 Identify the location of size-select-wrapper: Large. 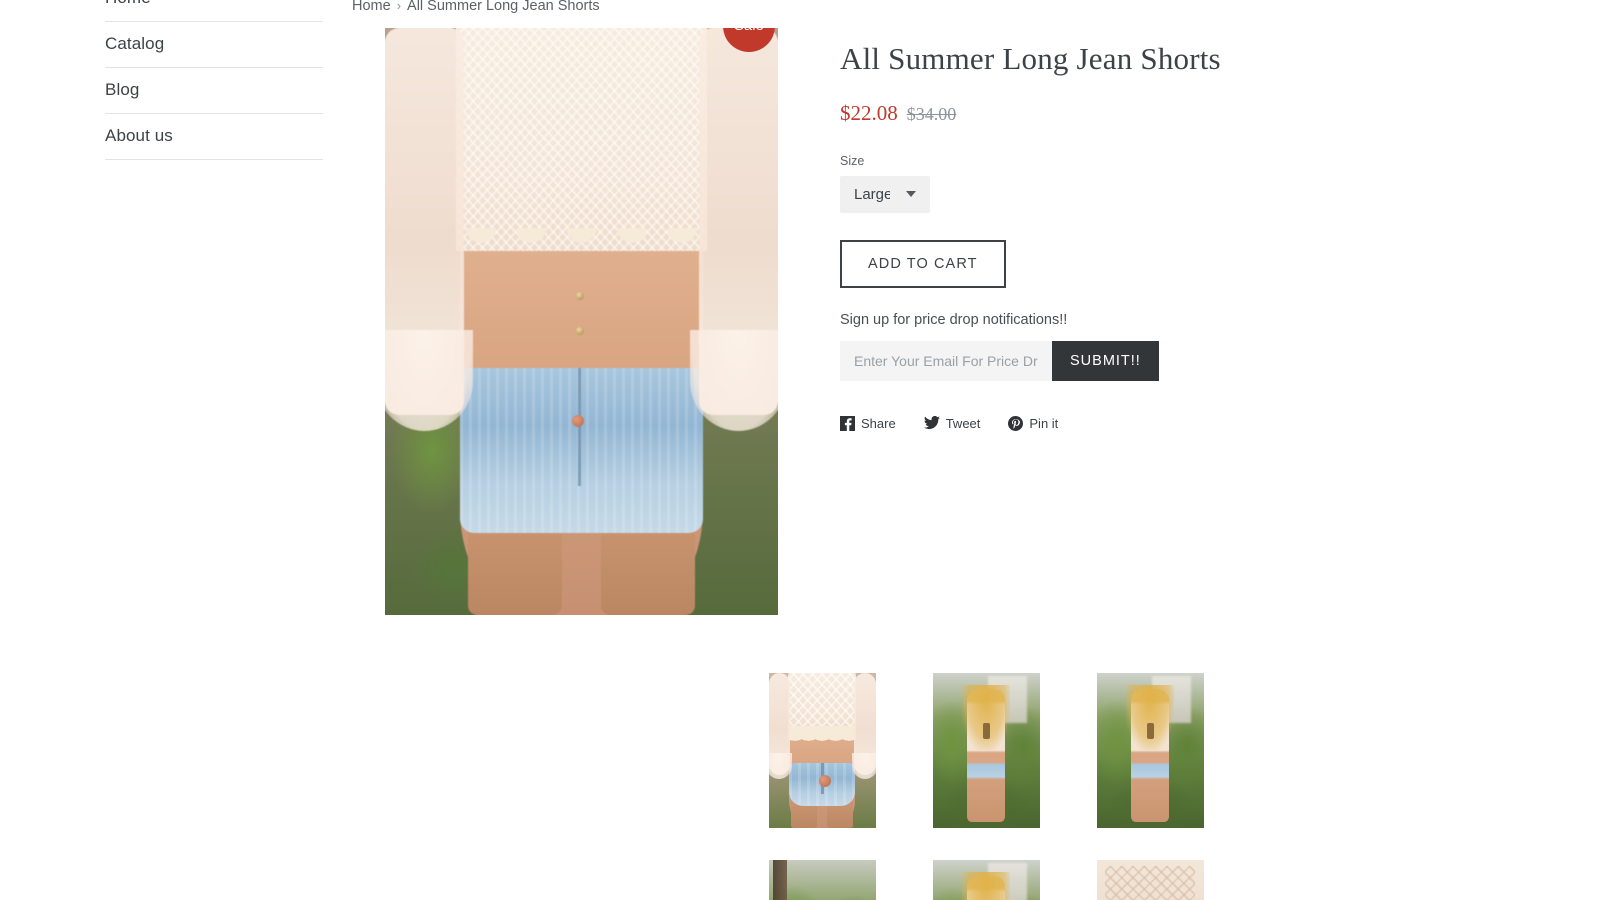
(885, 194).